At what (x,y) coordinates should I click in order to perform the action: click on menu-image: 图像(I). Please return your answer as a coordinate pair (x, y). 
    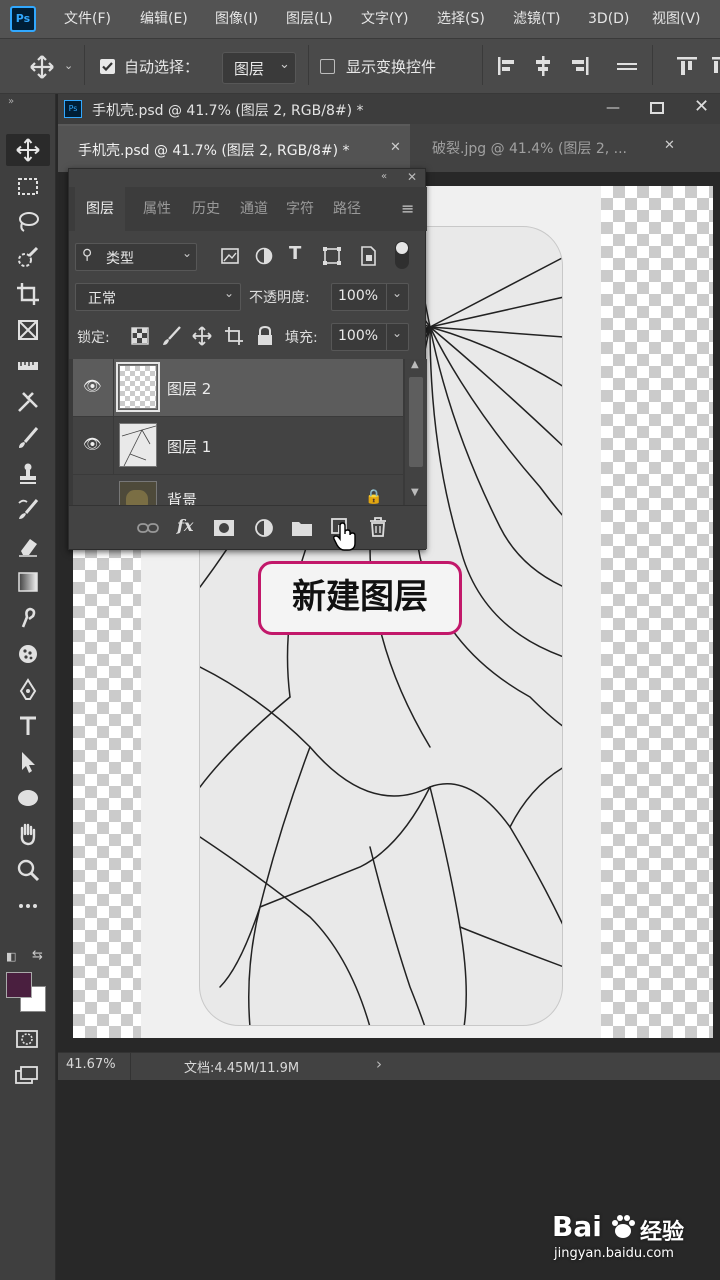
    Looking at the image, I should click on (236, 19).